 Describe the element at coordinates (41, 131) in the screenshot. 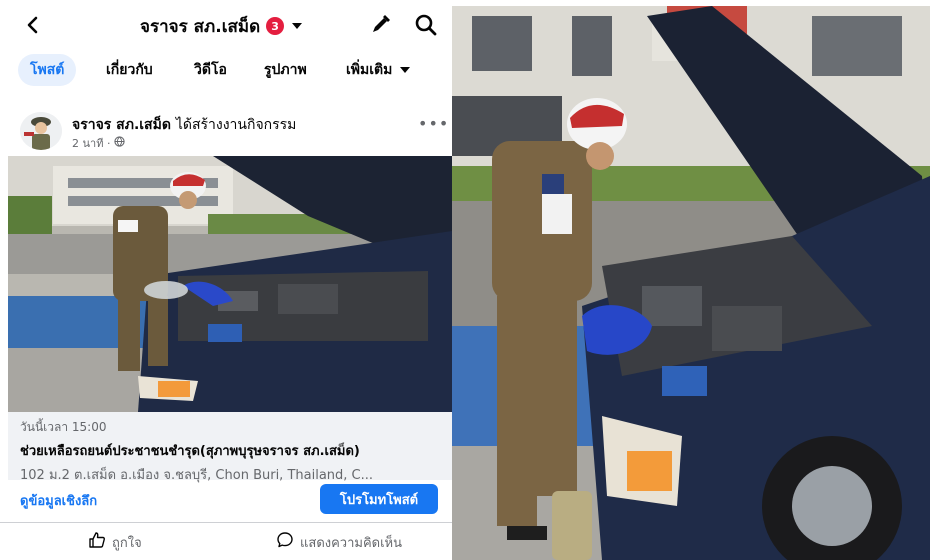

I see `avatar` at that location.